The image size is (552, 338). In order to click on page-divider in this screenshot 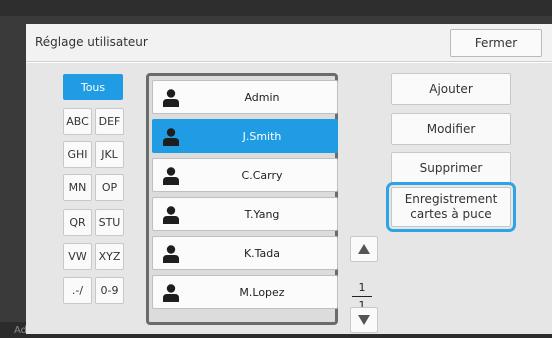, I will do `click(362, 296)`.